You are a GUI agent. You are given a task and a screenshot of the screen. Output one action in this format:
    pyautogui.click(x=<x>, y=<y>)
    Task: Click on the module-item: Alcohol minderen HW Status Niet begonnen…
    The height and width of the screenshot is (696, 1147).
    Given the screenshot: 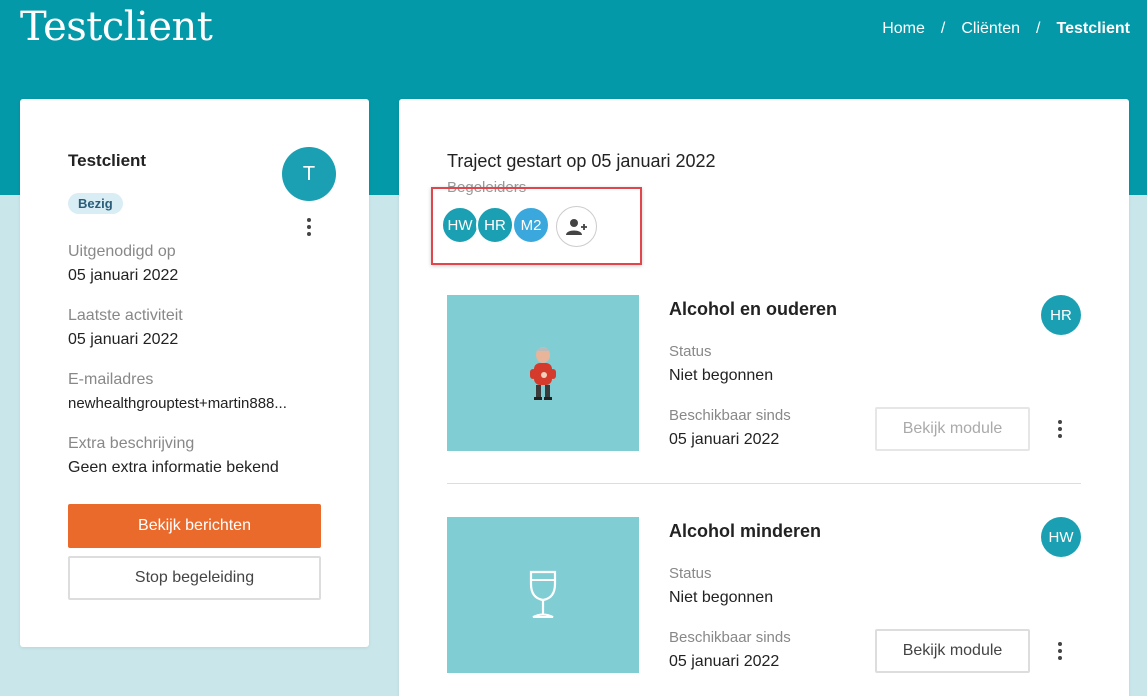 What is the action you would take?
    pyautogui.click(x=764, y=597)
    